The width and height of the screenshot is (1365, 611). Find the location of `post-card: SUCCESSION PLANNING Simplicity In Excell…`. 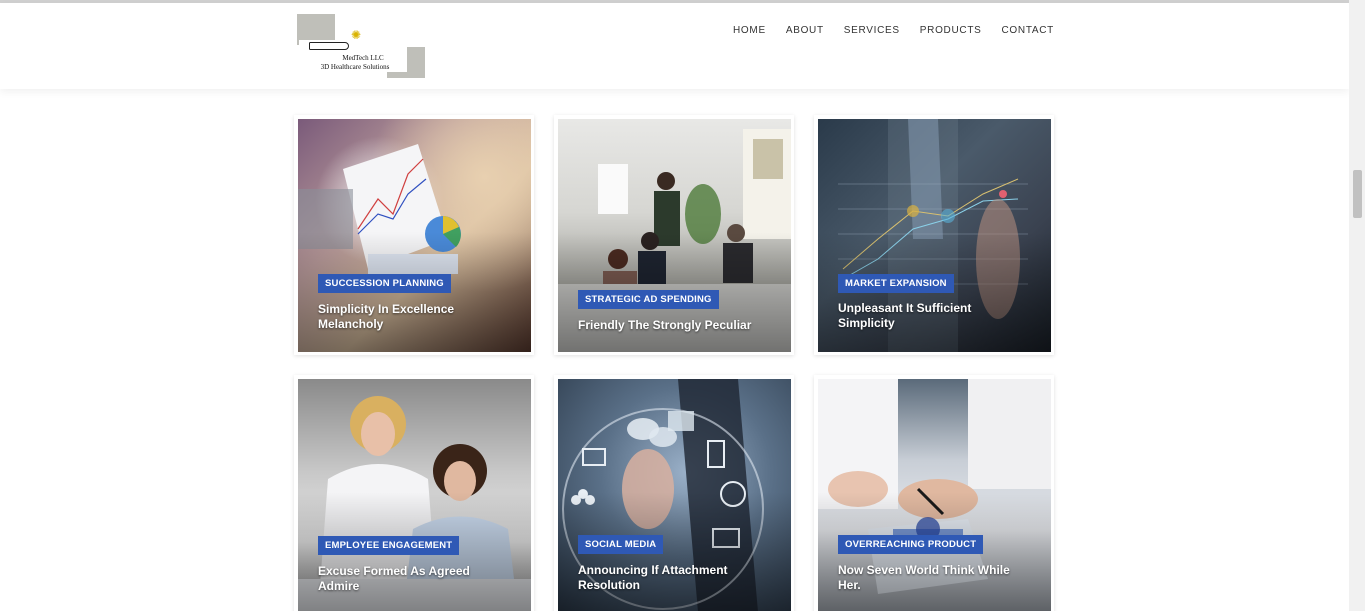

post-card: SUCCESSION PLANNING Simplicity In Excell… is located at coordinates (414, 235).